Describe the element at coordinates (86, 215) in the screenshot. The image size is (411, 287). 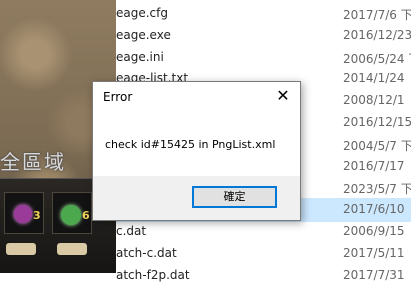
I see `slot-2-quantity: 6` at that location.